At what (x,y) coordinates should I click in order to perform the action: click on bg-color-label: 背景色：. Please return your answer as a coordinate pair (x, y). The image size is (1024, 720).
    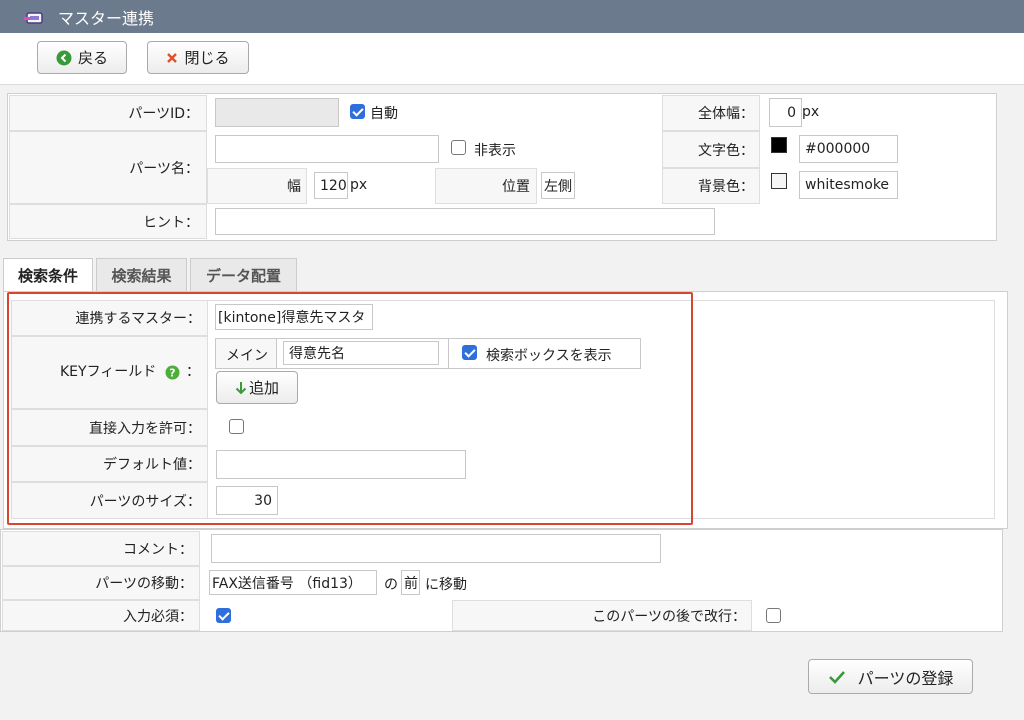
    Looking at the image, I should click on (726, 187).